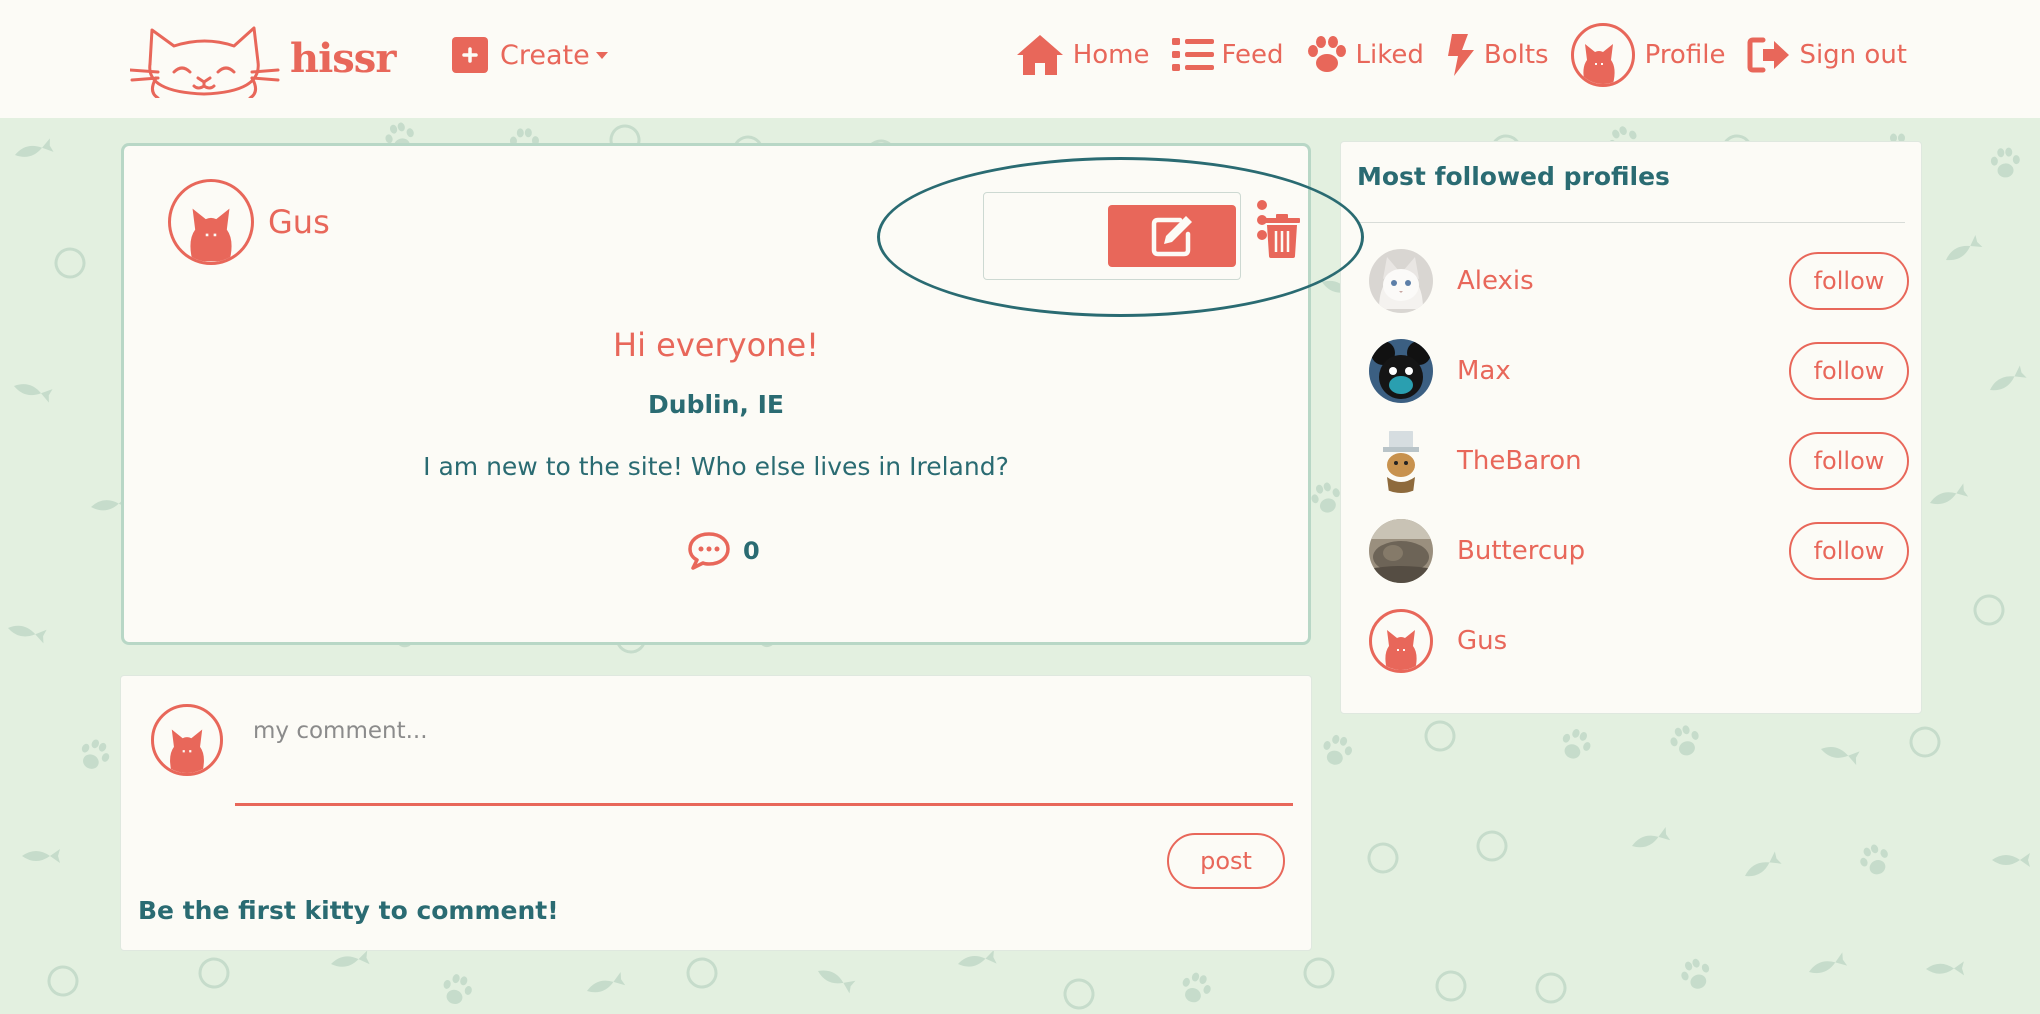 The height and width of the screenshot is (1014, 2040). What do you see at coordinates (716, 404) in the screenshot?
I see `post-location: Dublin, IE` at bounding box center [716, 404].